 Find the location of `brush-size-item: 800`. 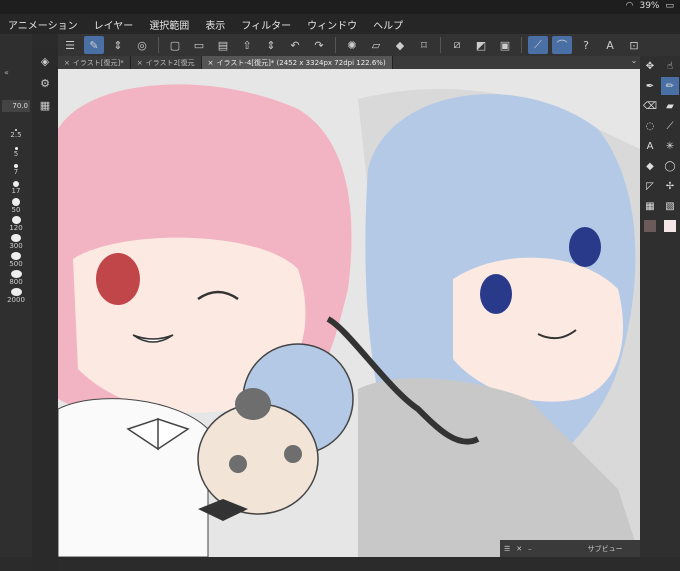

brush-size-item: 800 is located at coordinates (16, 278).